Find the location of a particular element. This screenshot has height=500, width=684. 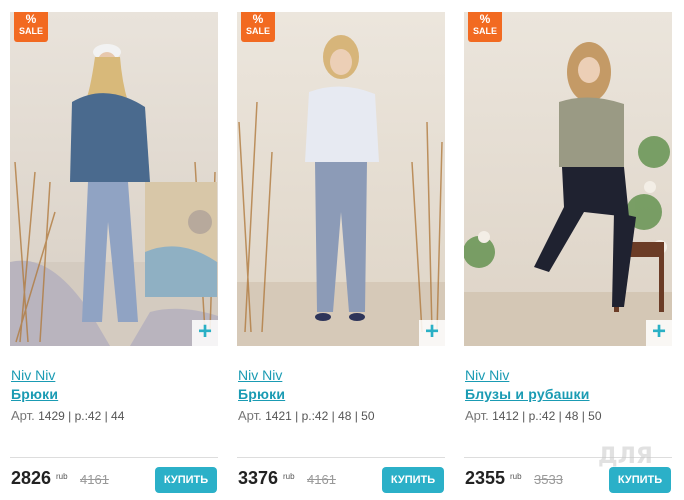

watermark: ДЛЯ is located at coordinates (625, 456).